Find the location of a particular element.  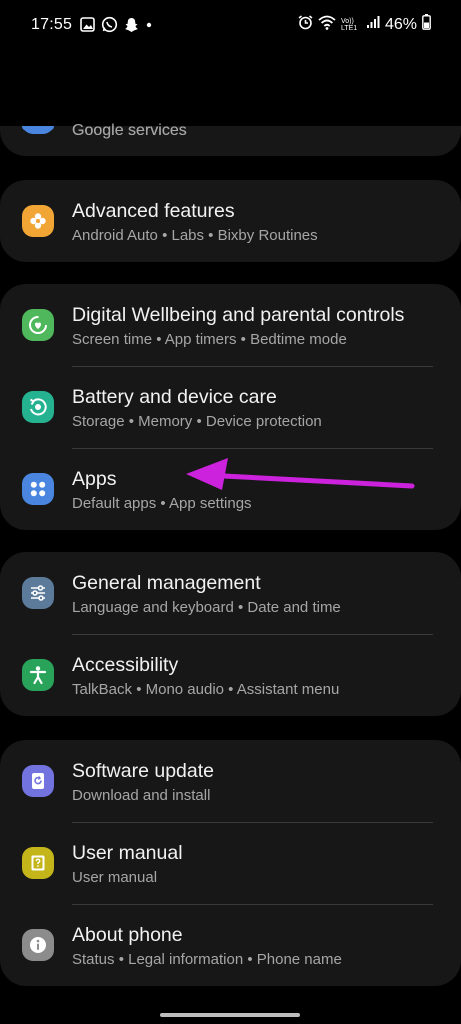

settings-item-subtitle: Language and keyboard • Date and time is located at coordinates (206, 607).